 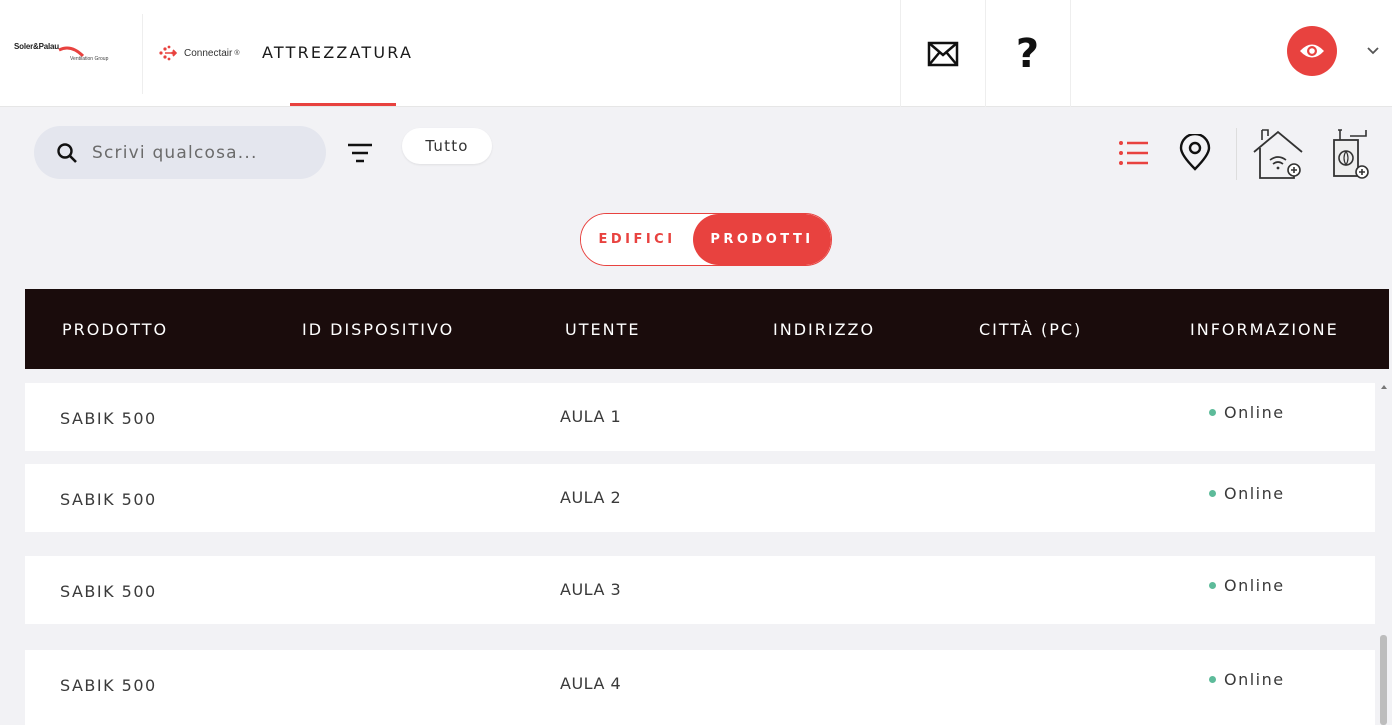 I want to click on cell-user: AULA 4, so click(x=591, y=683).